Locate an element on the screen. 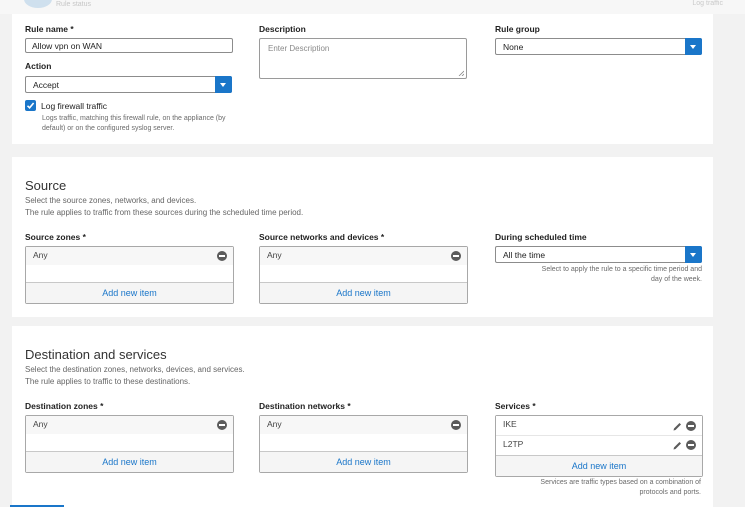  source-zones-label: Source zones * is located at coordinates (55, 237).